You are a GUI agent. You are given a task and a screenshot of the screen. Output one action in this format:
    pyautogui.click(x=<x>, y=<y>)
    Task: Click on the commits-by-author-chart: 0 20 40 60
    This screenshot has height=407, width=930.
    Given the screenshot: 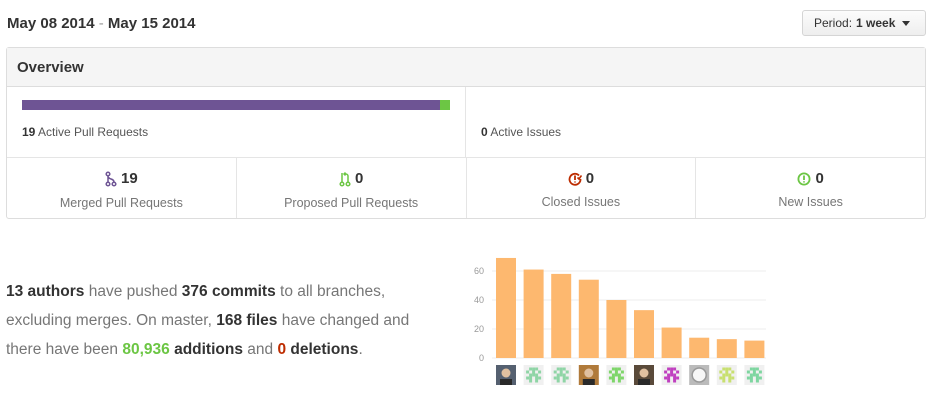 What is the action you would take?
    pyautogui.click(x=620, y=321)
    